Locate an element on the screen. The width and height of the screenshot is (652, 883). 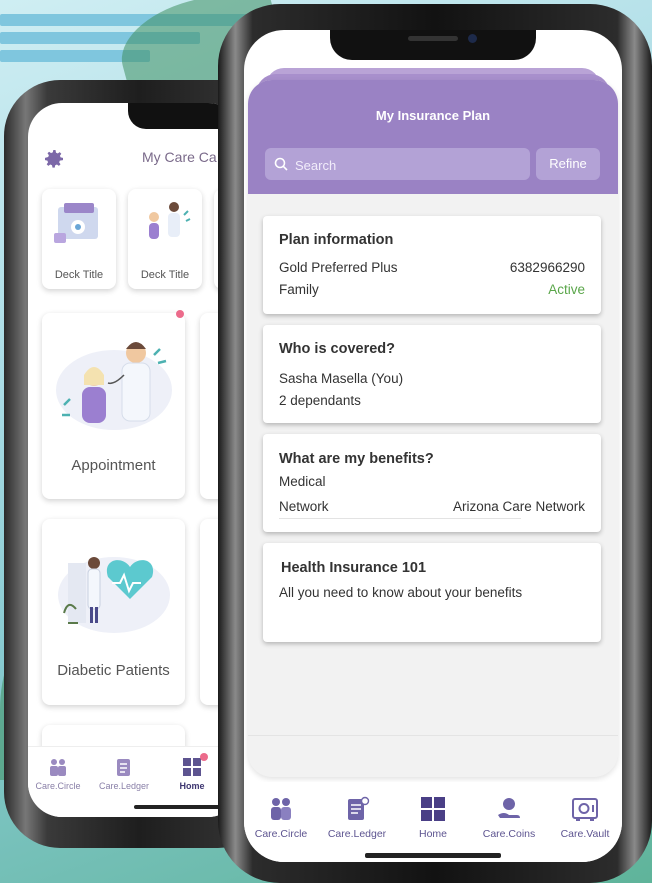
benefit-category: Medical is located at coordinates (302, 481).